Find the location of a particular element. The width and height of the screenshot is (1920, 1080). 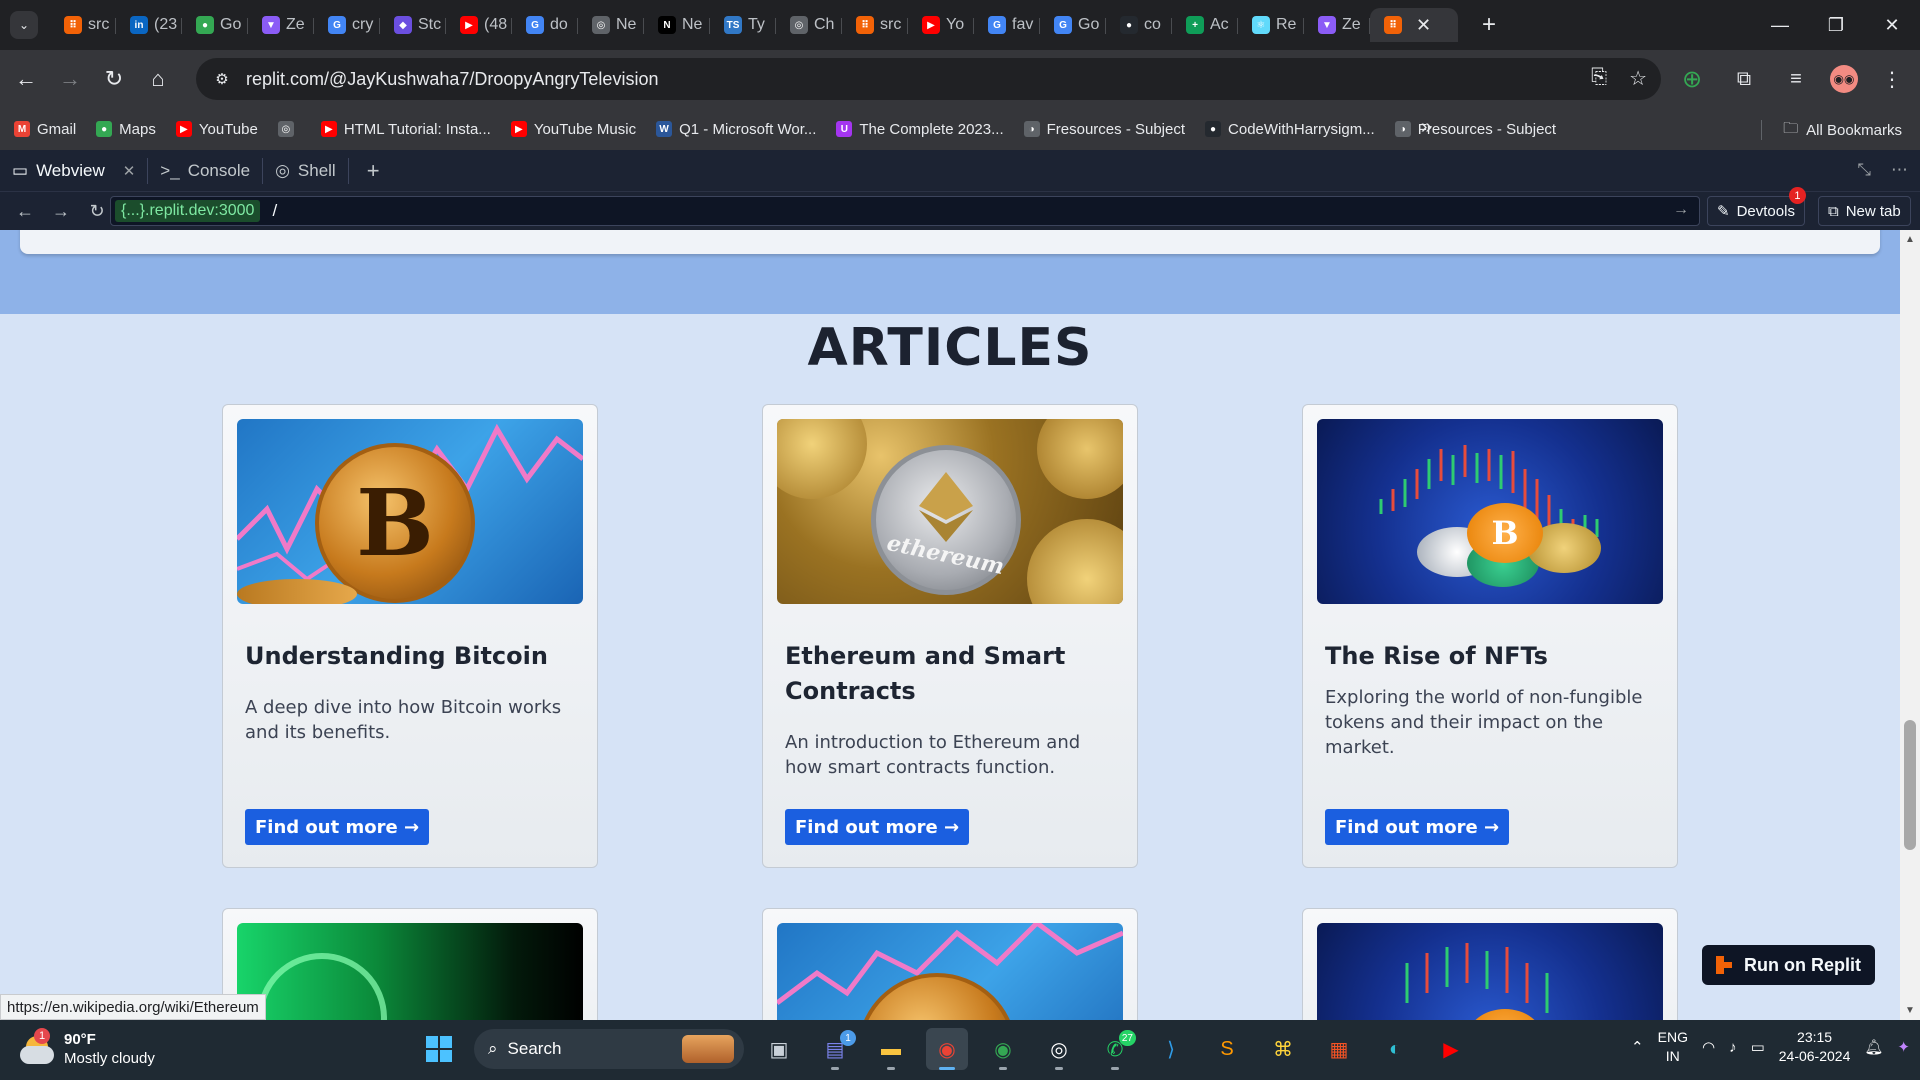

bookmark-item: ▶ YouTube Music is located at coordinates (573, 129).